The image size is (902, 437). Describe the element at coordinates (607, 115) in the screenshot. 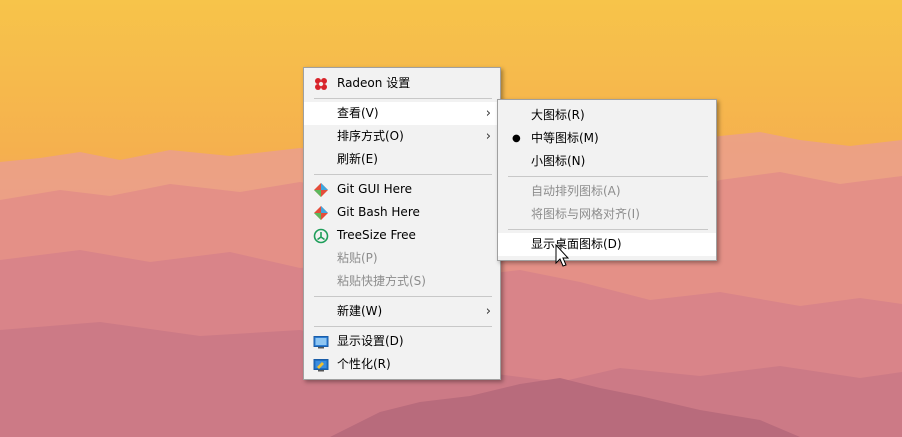

I see `submenu-item-large-icons: 大图标(R)` at that location.